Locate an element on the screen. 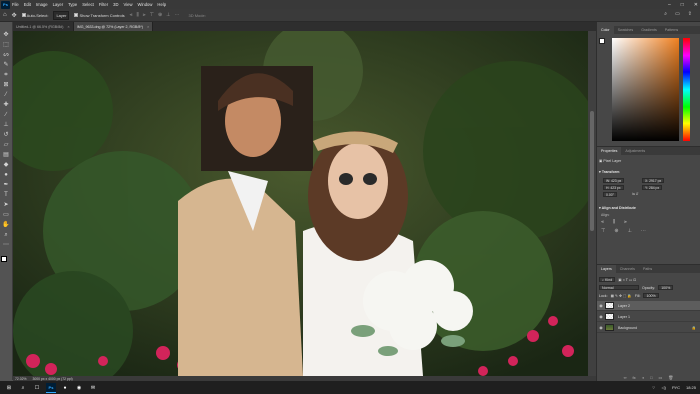 The width and height of the screenshot is (700, 394). width-field: W: 423 px is located at coordinates (614, 180).